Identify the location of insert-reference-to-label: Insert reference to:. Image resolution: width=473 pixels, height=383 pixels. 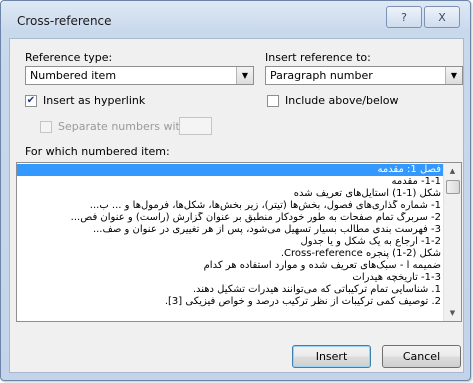
(318, 57).